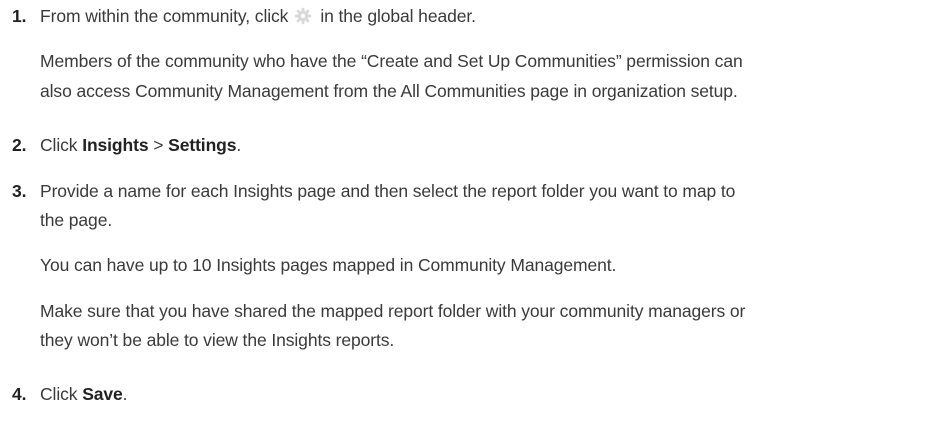  What do you see at coordinates (102, 394) in the screenshot?
I see `save-label: Save` at bounding box center [102, 394].